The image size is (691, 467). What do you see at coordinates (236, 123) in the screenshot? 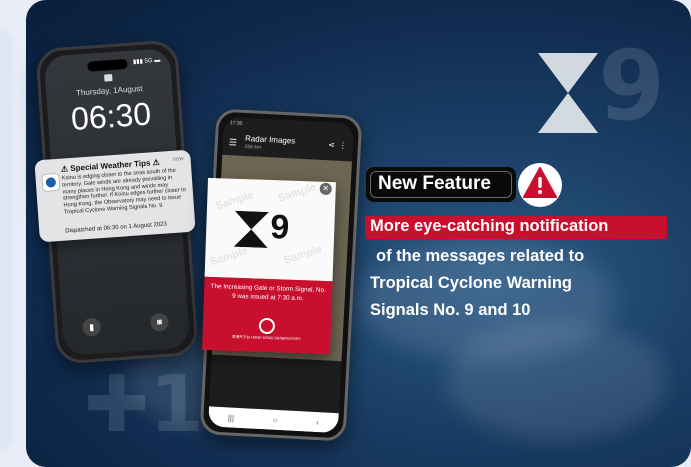
I see `phone2-status-time: 17:30` at bounding box center [236, 123].